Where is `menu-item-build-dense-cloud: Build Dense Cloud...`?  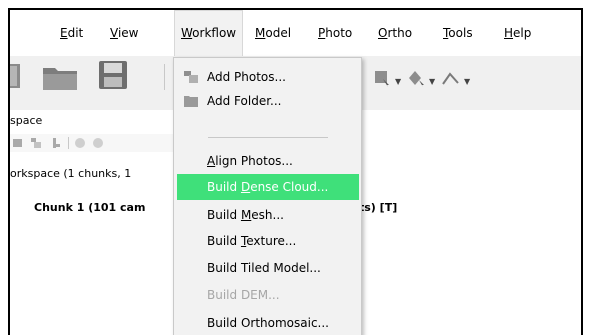
menu-item-build-dense-cloud: Build Dense Cloud... is located at coordinates (268, 187).